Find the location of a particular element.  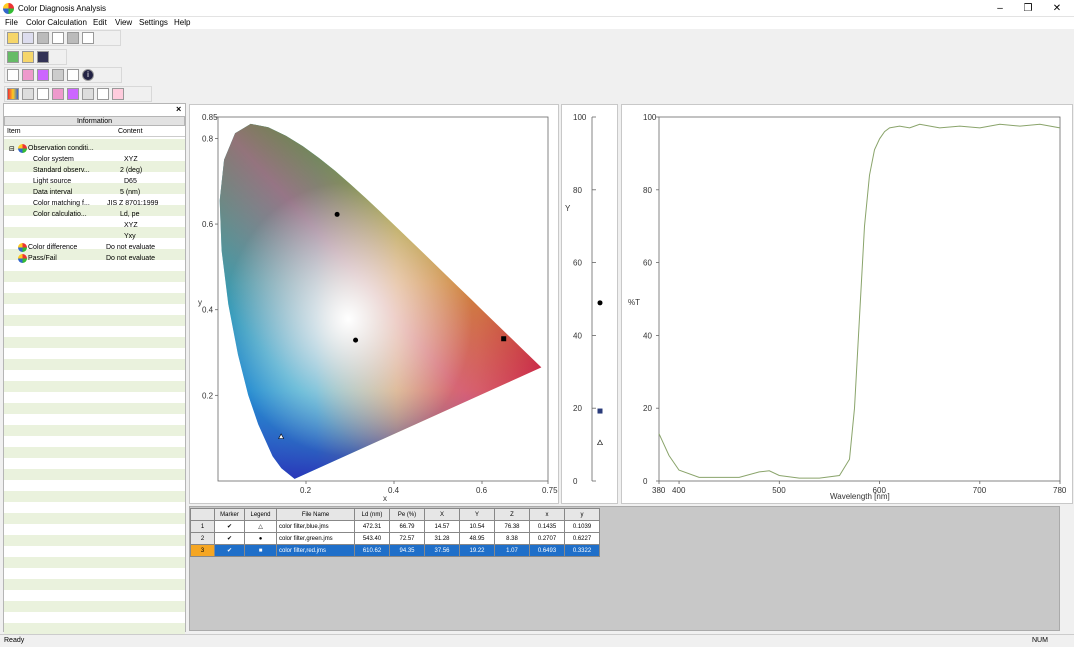

menu-file: File is located at coordinates (11, 22).